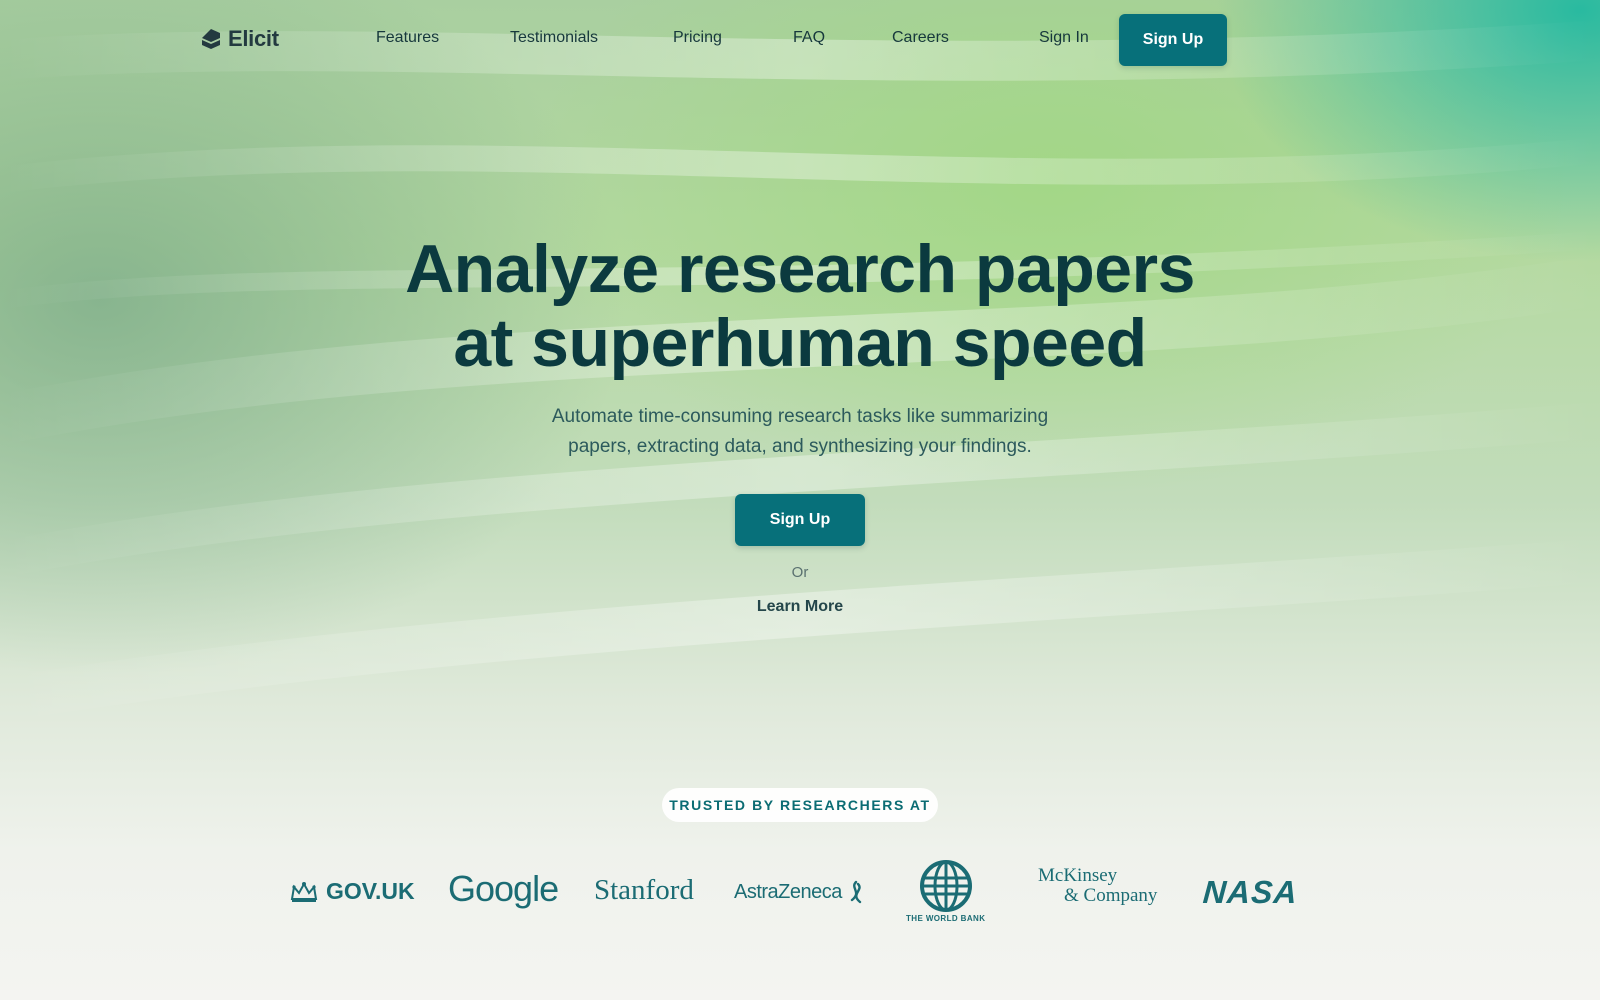  I want to click on brand-logo: Elicit, so click(239, 39).